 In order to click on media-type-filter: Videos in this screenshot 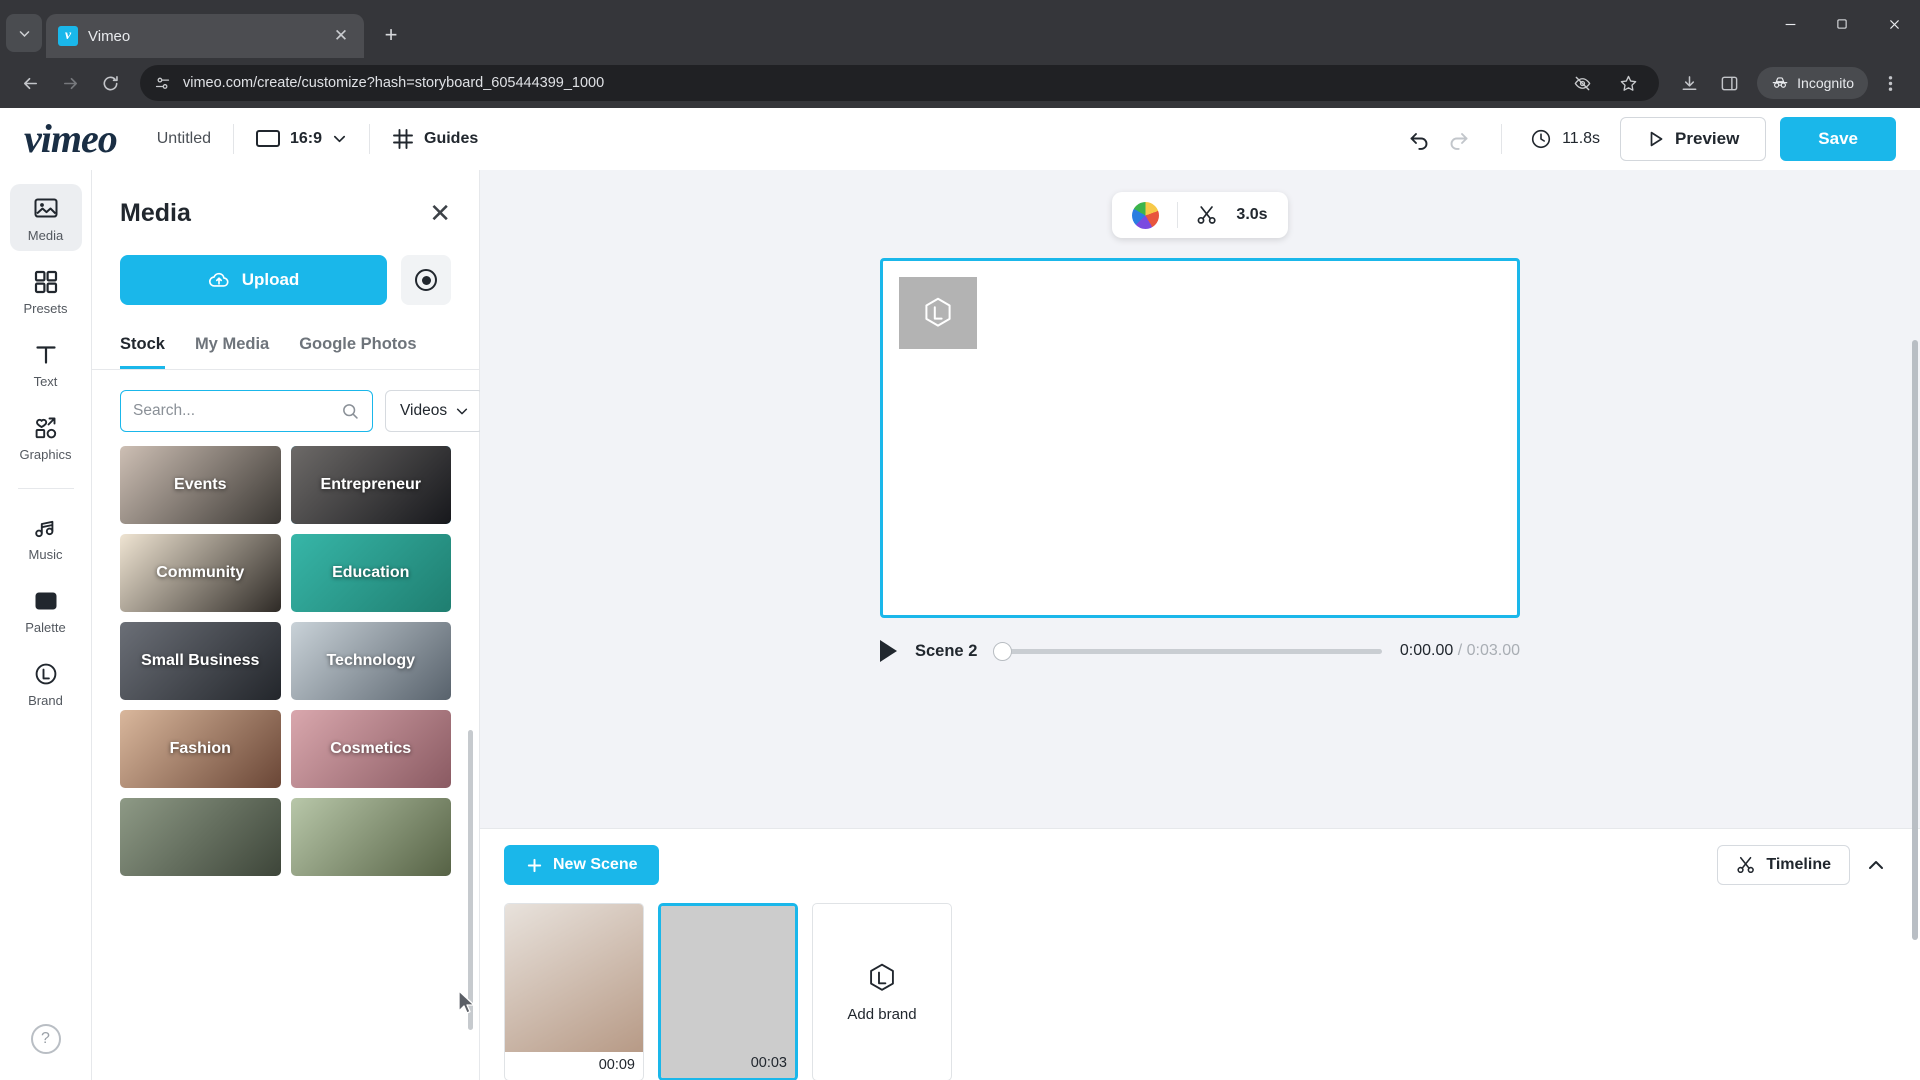, I will do `click(435, 411)`.